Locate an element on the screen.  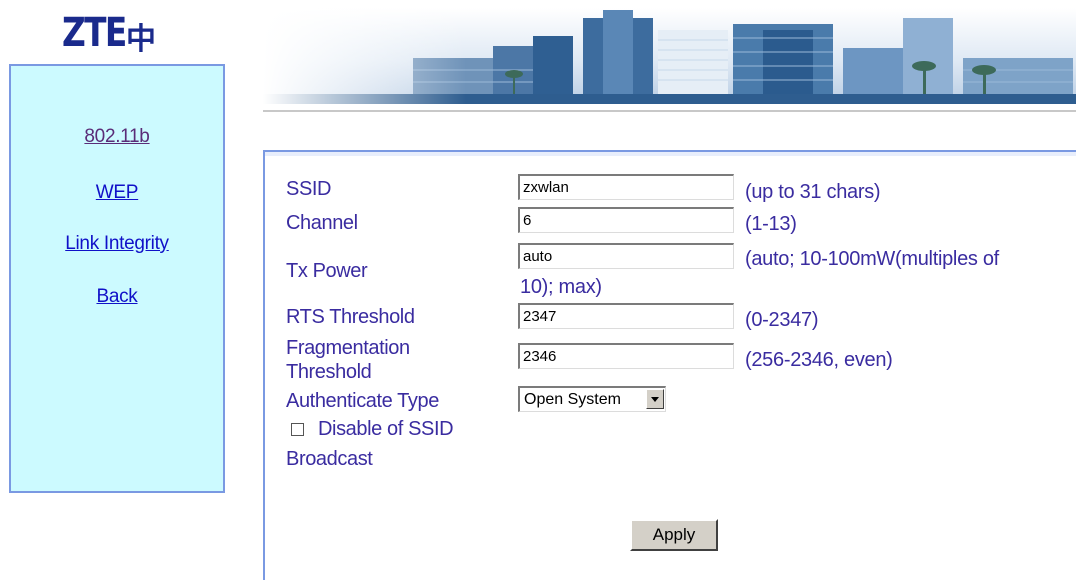
tx-power-input is located at coordinates (626, 256).